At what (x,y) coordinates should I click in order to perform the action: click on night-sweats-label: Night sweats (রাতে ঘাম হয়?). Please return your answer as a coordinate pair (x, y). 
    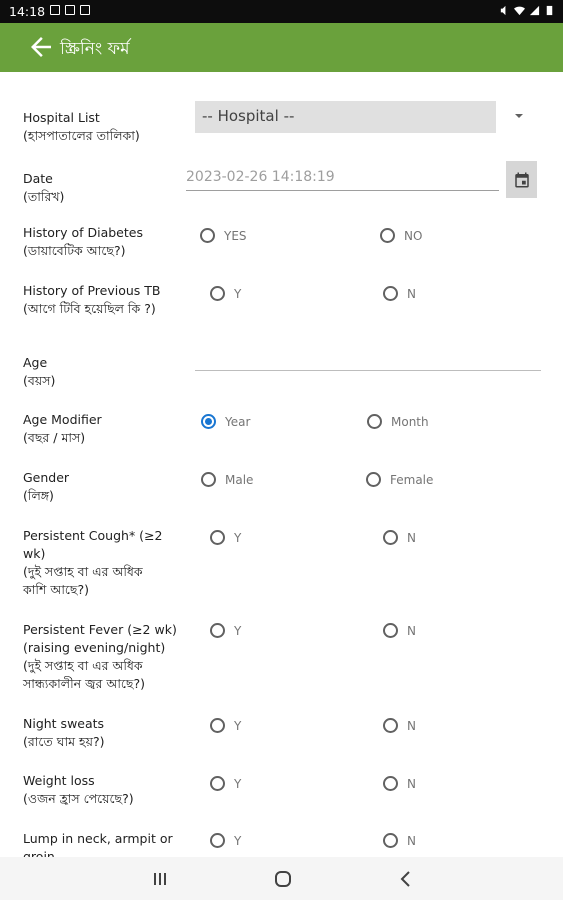
    Looking at the image, I should click on (63, 733).